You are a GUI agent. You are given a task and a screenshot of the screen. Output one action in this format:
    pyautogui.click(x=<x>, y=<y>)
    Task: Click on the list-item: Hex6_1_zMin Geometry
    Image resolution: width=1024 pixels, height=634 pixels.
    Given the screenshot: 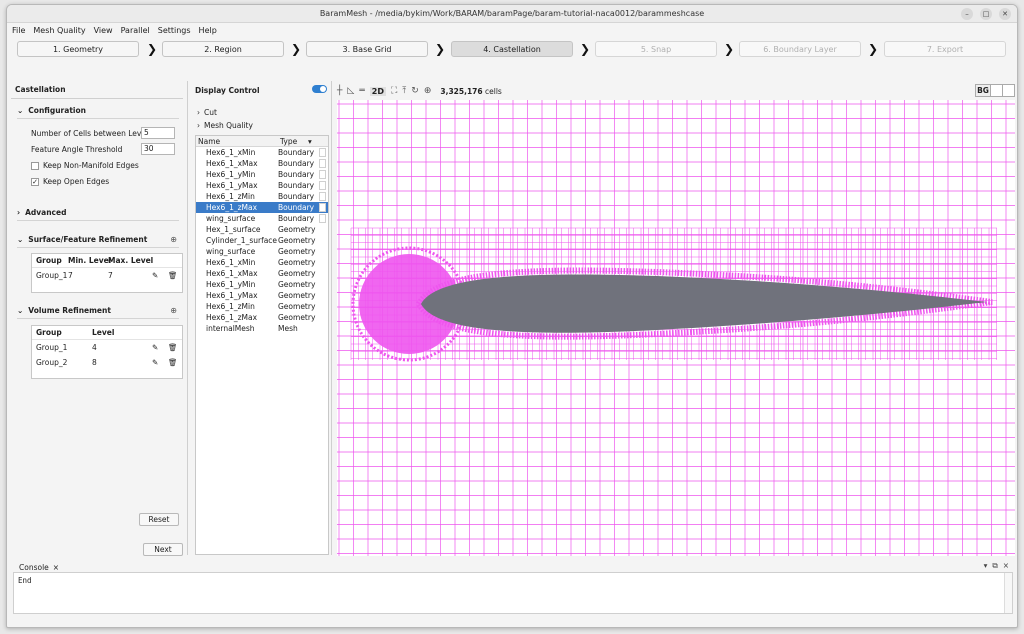 What is the action you would take?
    pyautogui.click(x=262, y=306)
    